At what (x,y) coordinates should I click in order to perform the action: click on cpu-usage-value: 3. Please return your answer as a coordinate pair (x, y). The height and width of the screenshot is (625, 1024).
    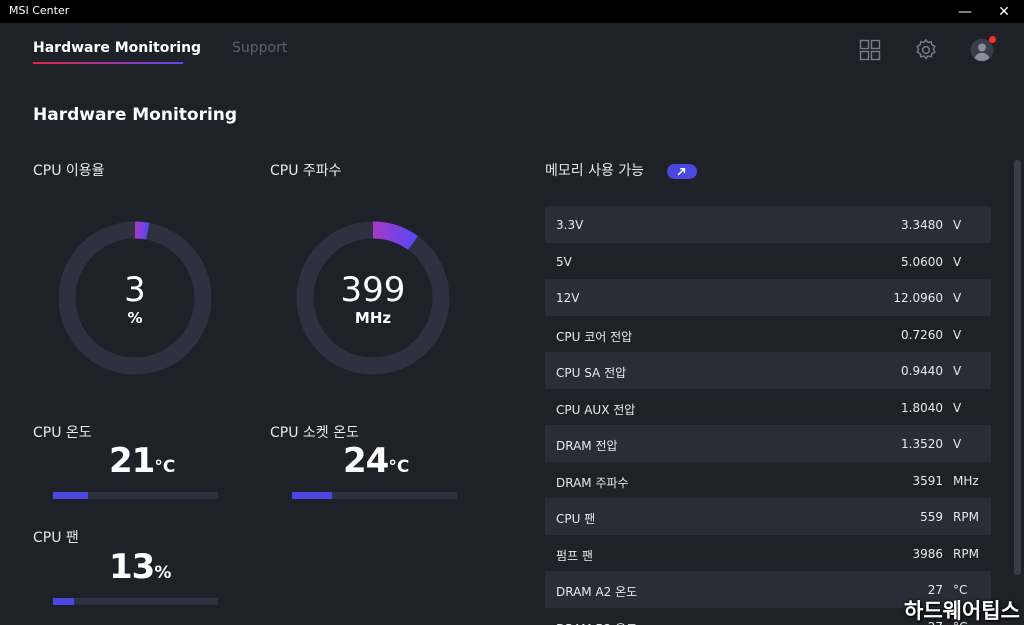
    Looking at the image, I should click on (135, 290).